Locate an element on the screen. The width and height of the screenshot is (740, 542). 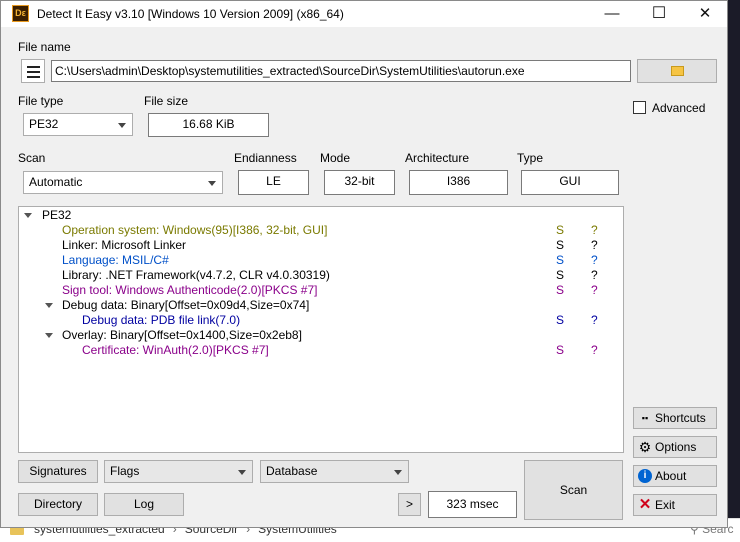
scan-mode-select: Automatic is located at coordinates (123, 182).